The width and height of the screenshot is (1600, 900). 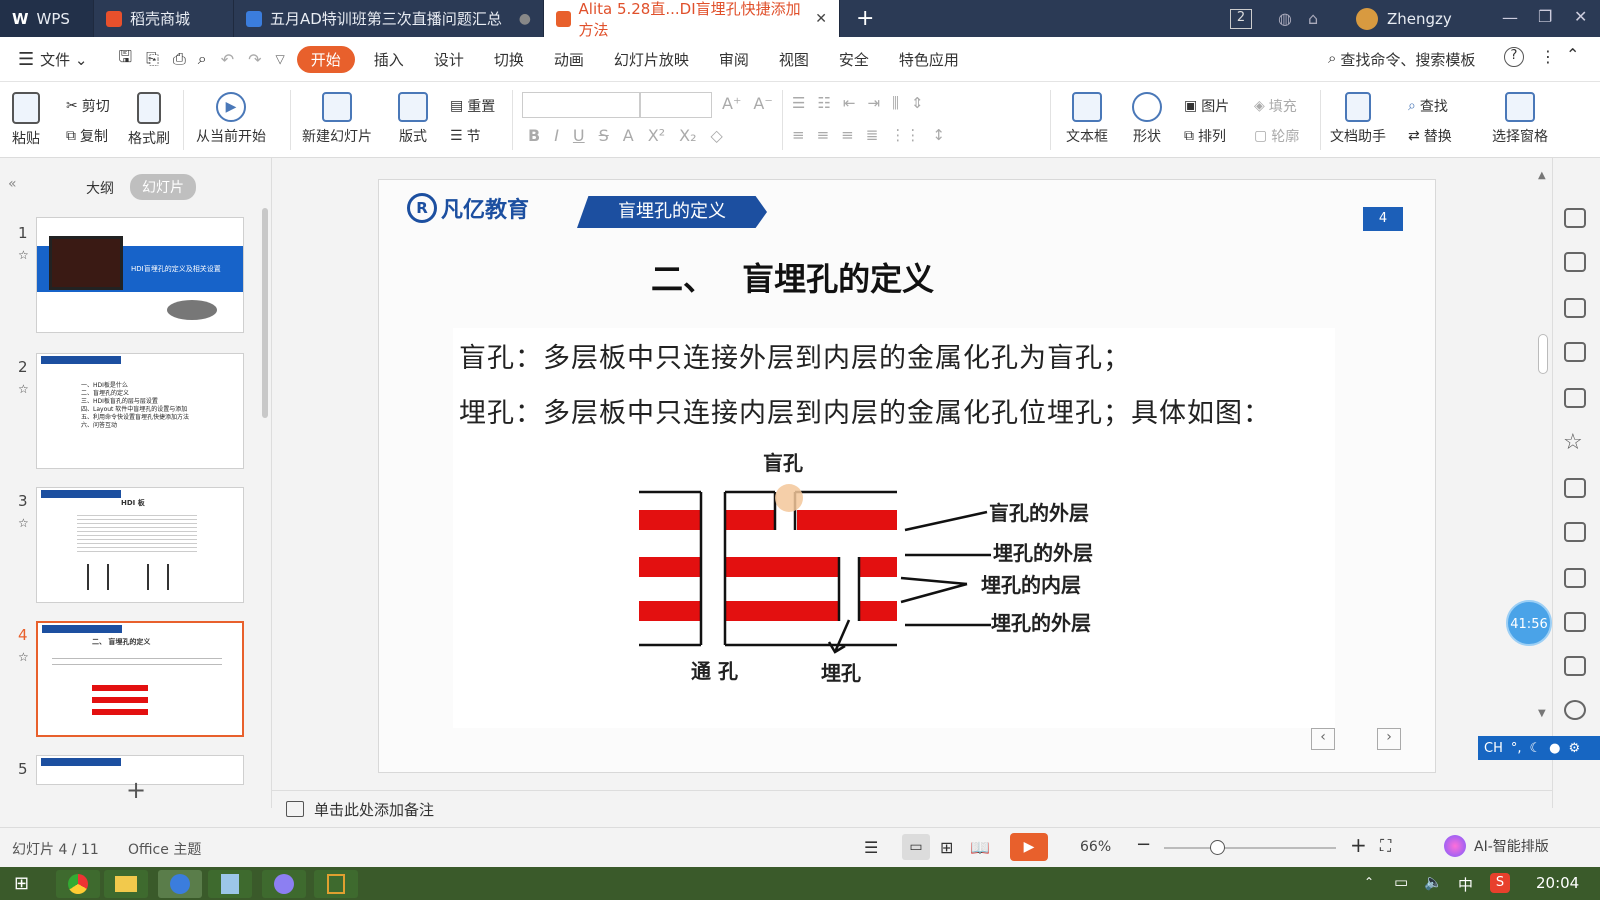 What do you see at coordinates (692, 19) in the screenshot?
I see `tab-presentation: Alita 5.28直...DI盲埋孔快捷添加方法 ✕` at bounding box center [692, 19].